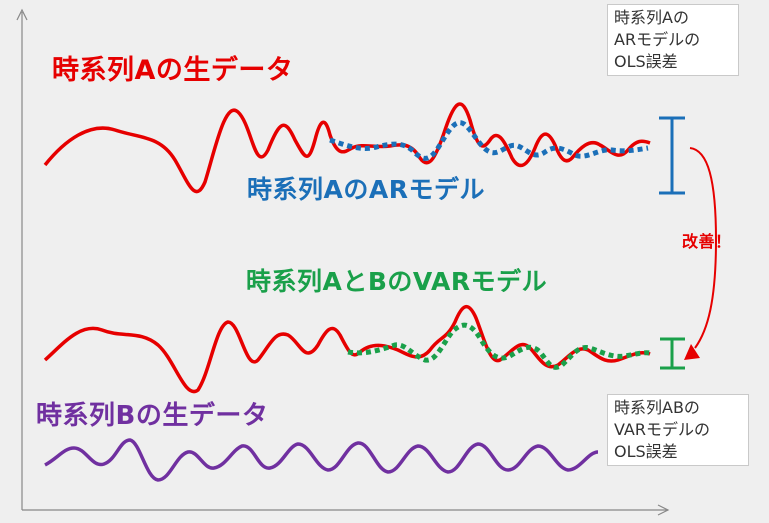 The image size is (769, 523). Describe the element at coordinates (397, 281) in the screenshot. I see `var-model-title: 時系列AとBのVARモデル` at that location.